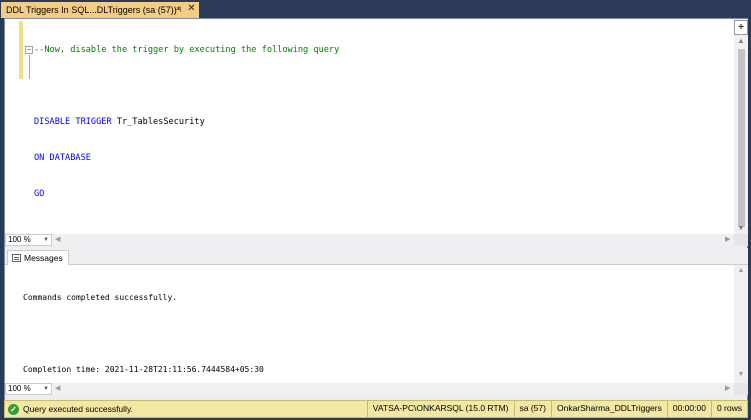 The height and width of the screenshot is (420, 751). Describe the element at coordinates (19, 388) in the screenshot. I see `results-zoom-value: 100 %` at that location.